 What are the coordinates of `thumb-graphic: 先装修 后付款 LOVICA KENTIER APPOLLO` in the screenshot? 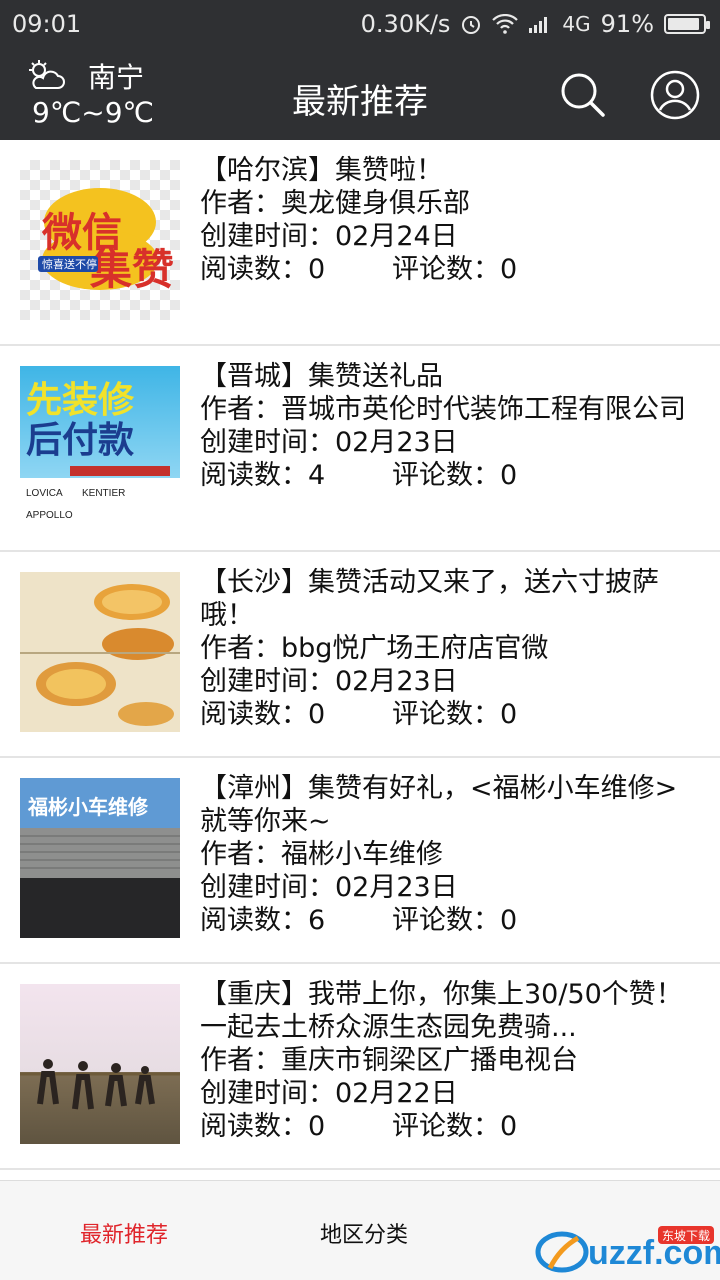 It's located at (98, 450).